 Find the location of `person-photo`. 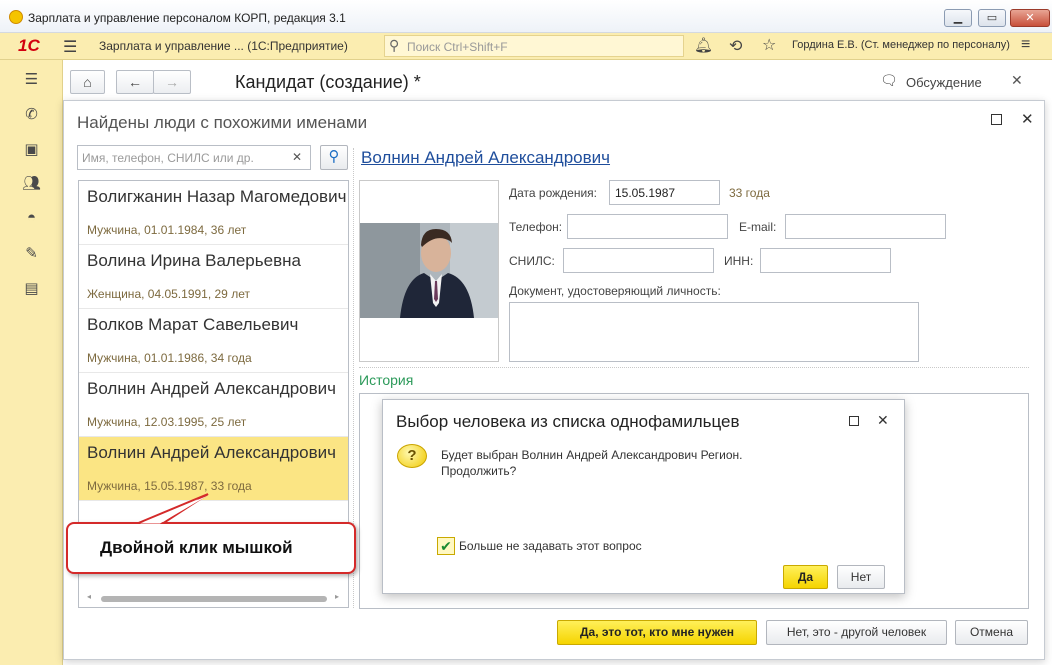

person-photo is located at coordinates (429, 271).